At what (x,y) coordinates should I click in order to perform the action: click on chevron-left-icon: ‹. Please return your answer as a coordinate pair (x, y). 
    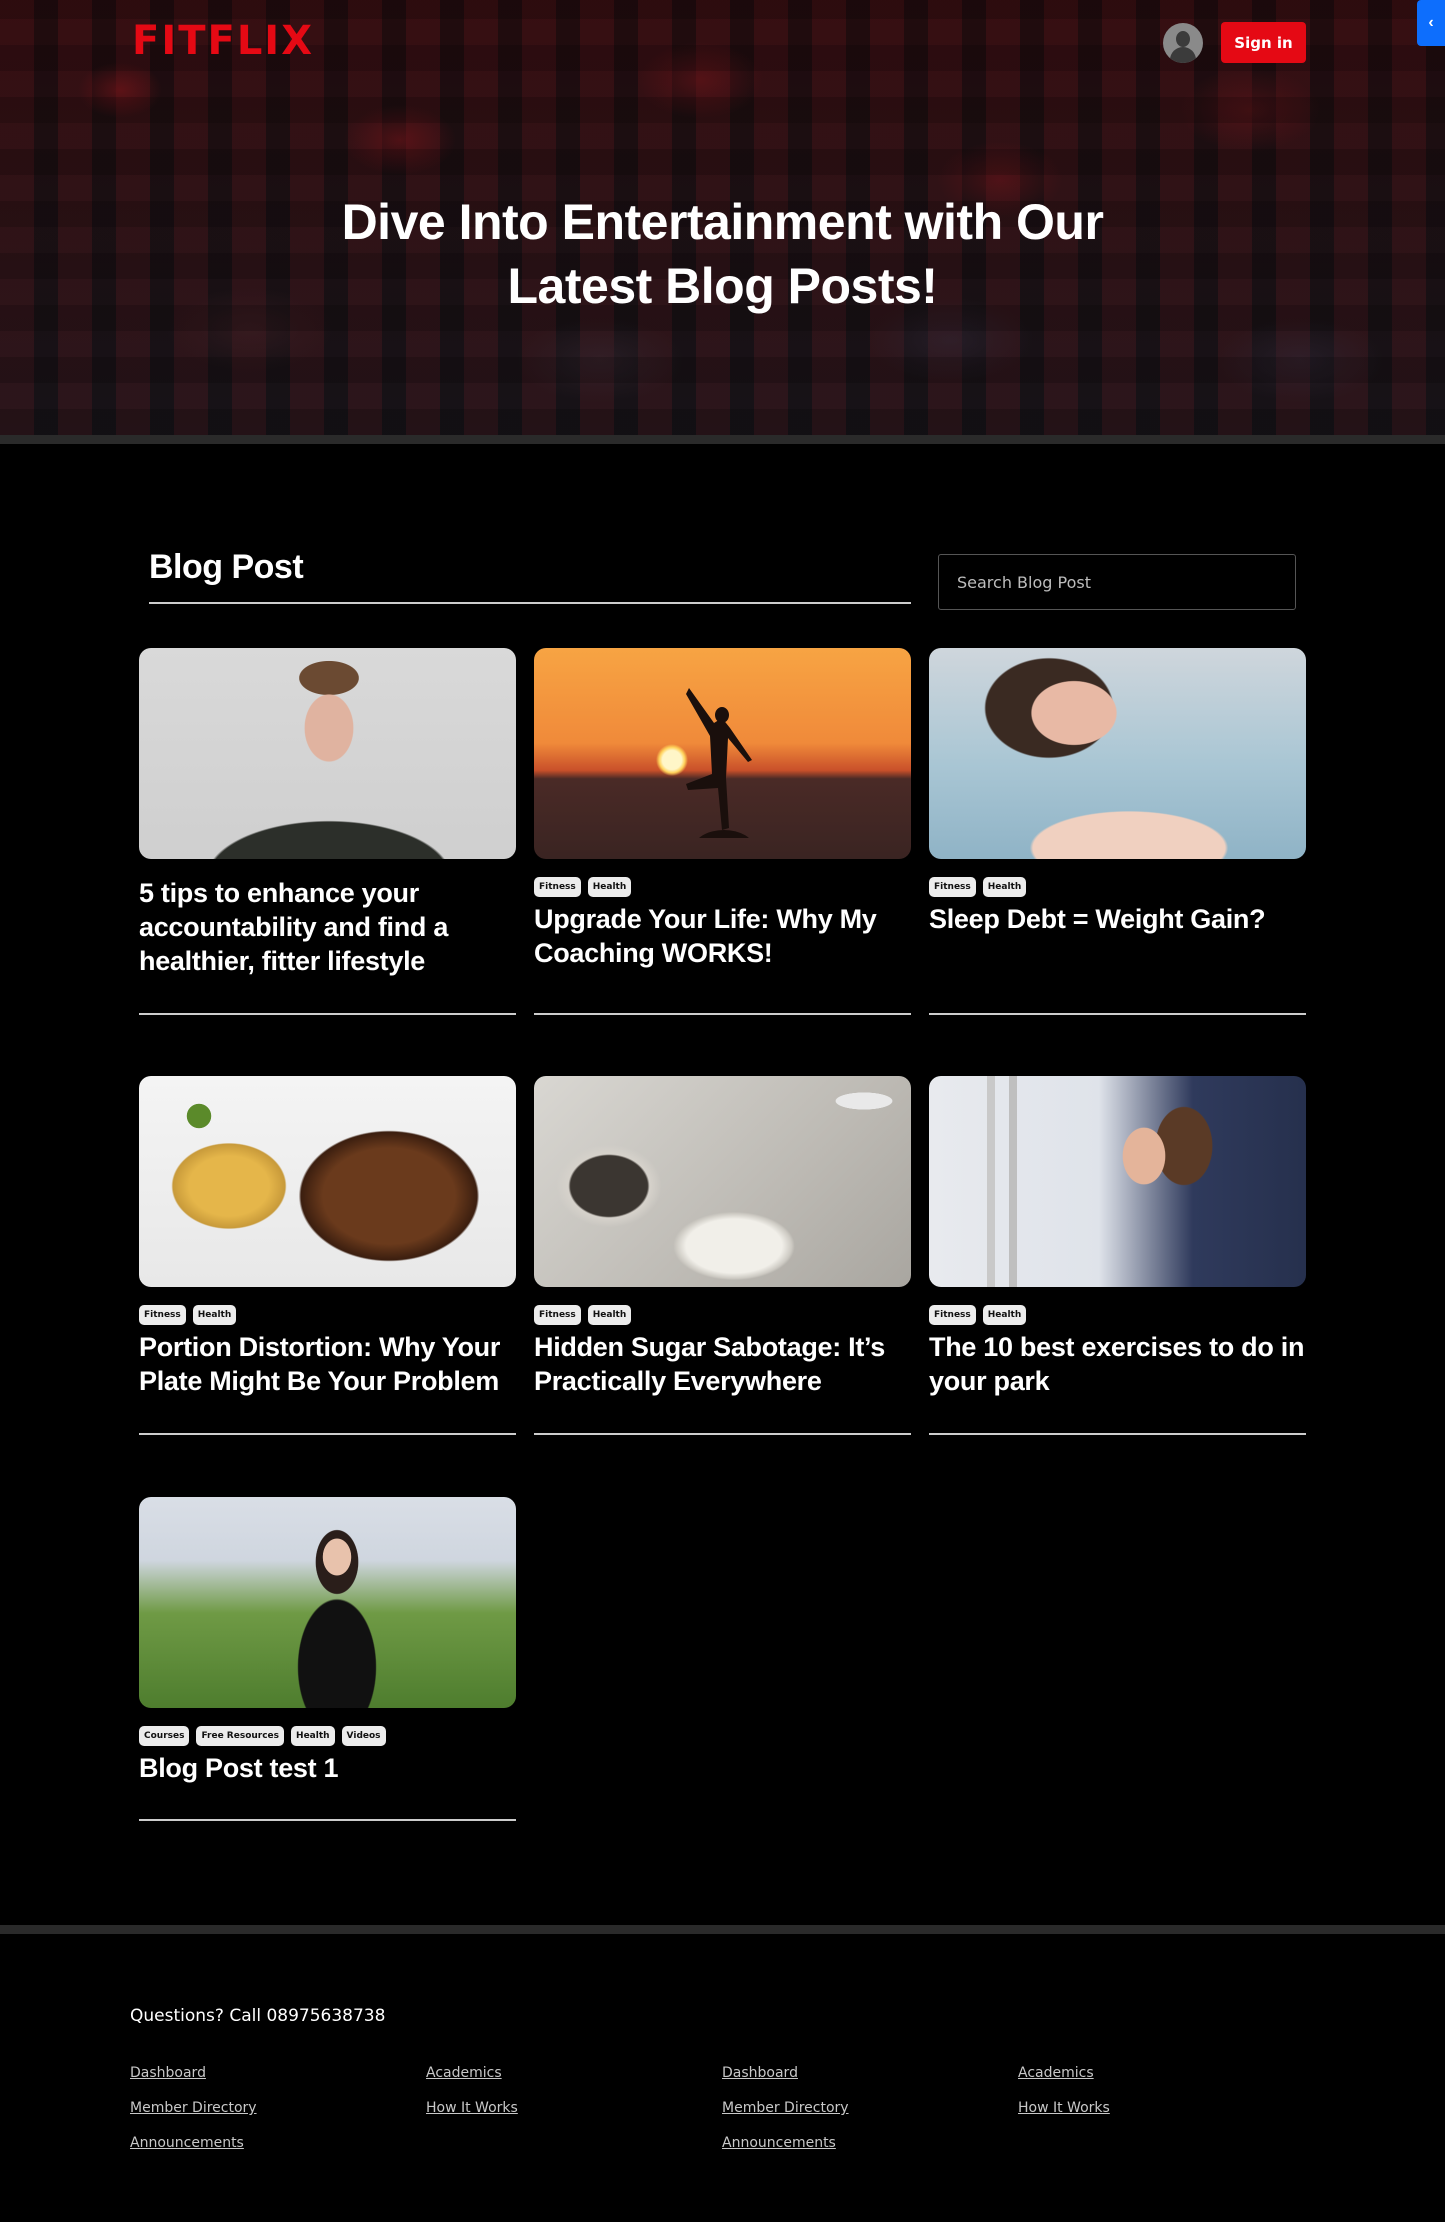
    Looking at the image, I should click on (1431, 23).